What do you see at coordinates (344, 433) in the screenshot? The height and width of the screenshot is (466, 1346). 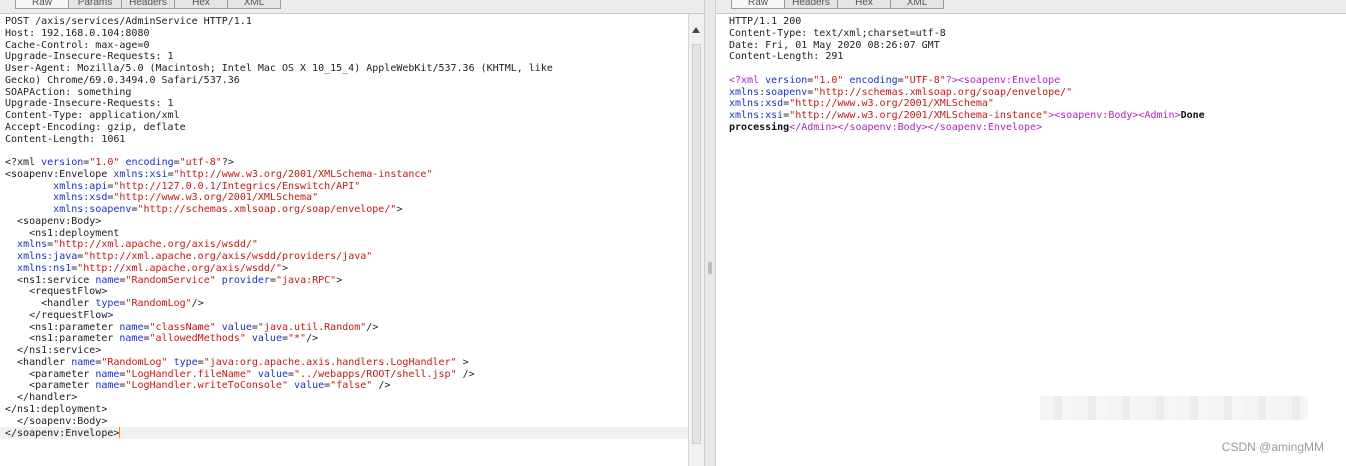 I see `request-body-line: </soapenv:Envelope>` at bounding box center [344, 433].